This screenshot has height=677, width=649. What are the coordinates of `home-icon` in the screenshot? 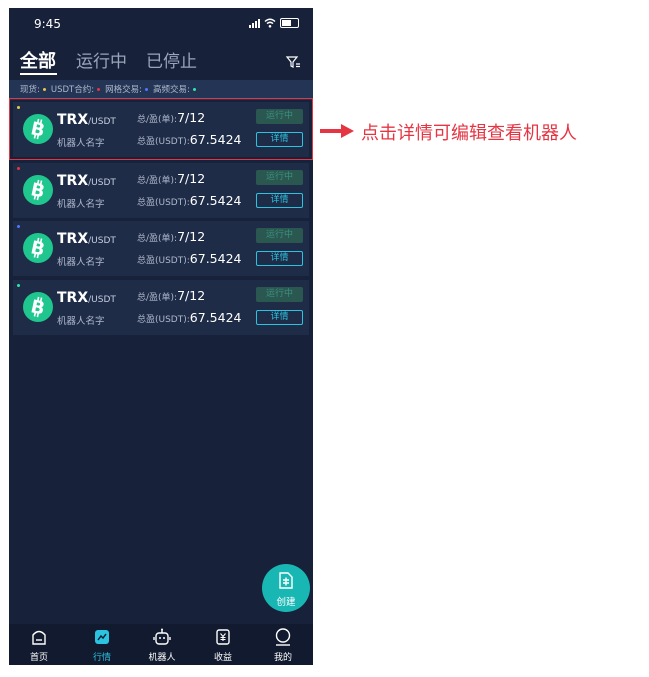 It's located at (39, 637).